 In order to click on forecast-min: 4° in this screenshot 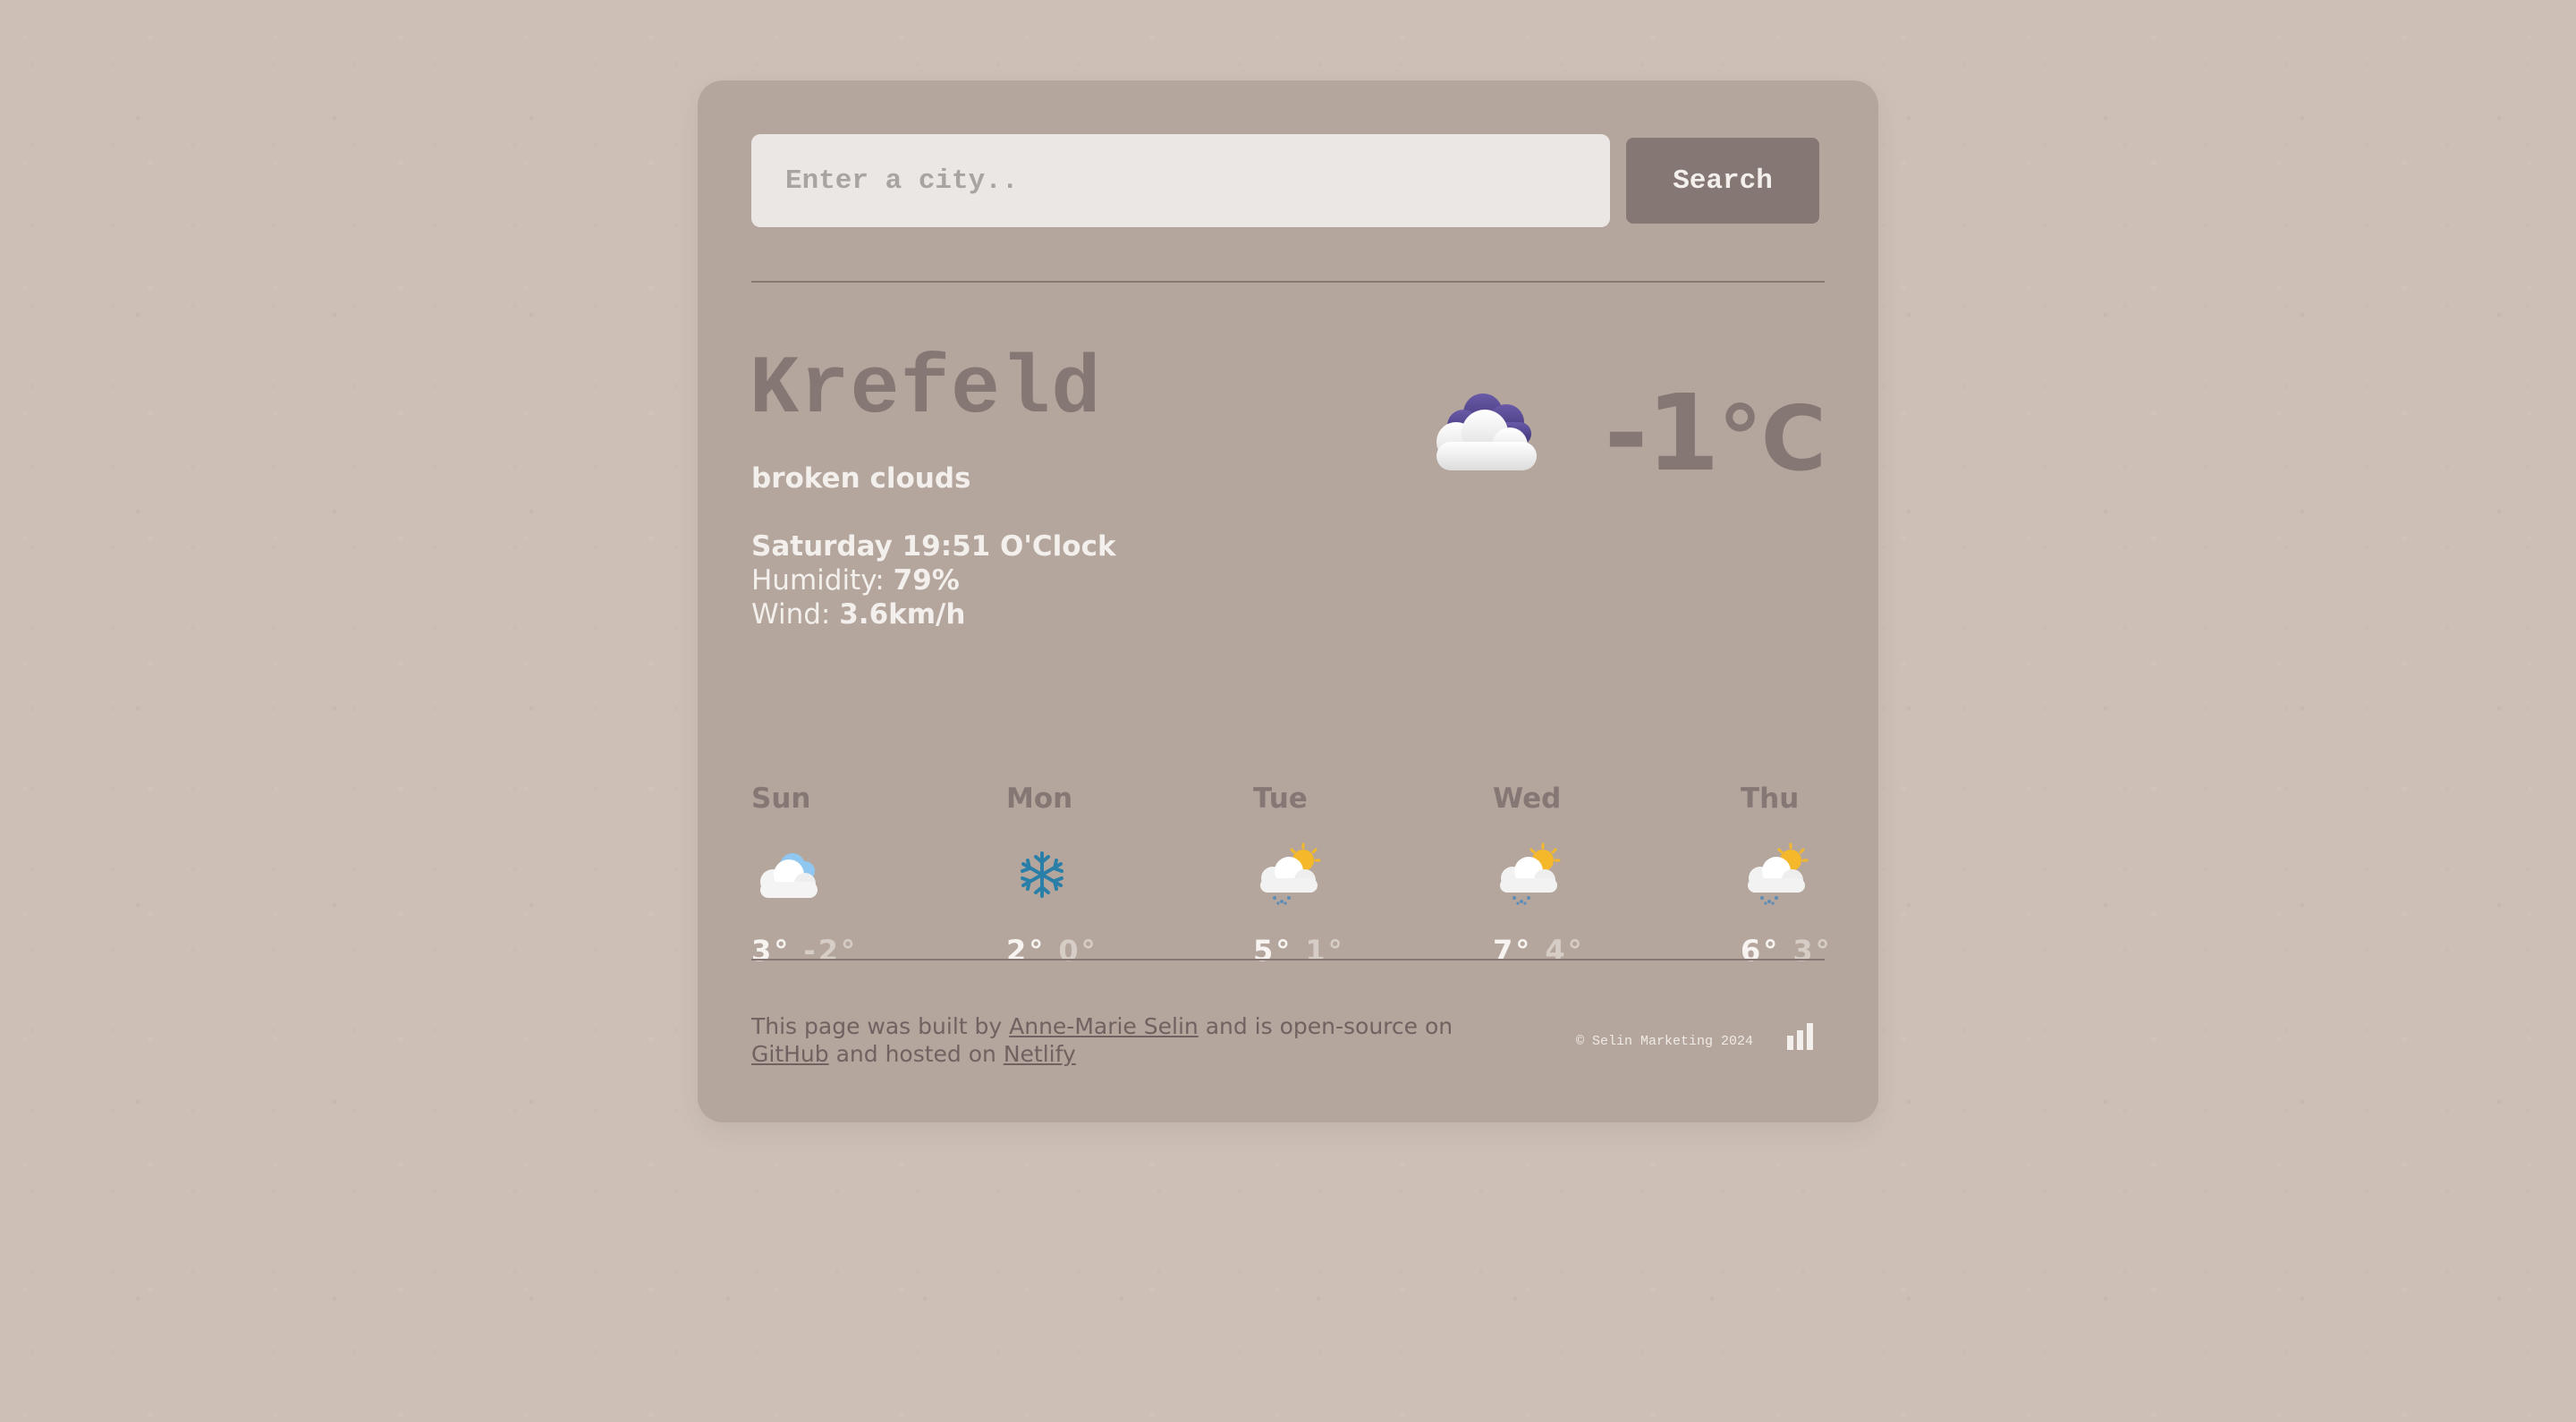, I will do `click(1565, 951)`.